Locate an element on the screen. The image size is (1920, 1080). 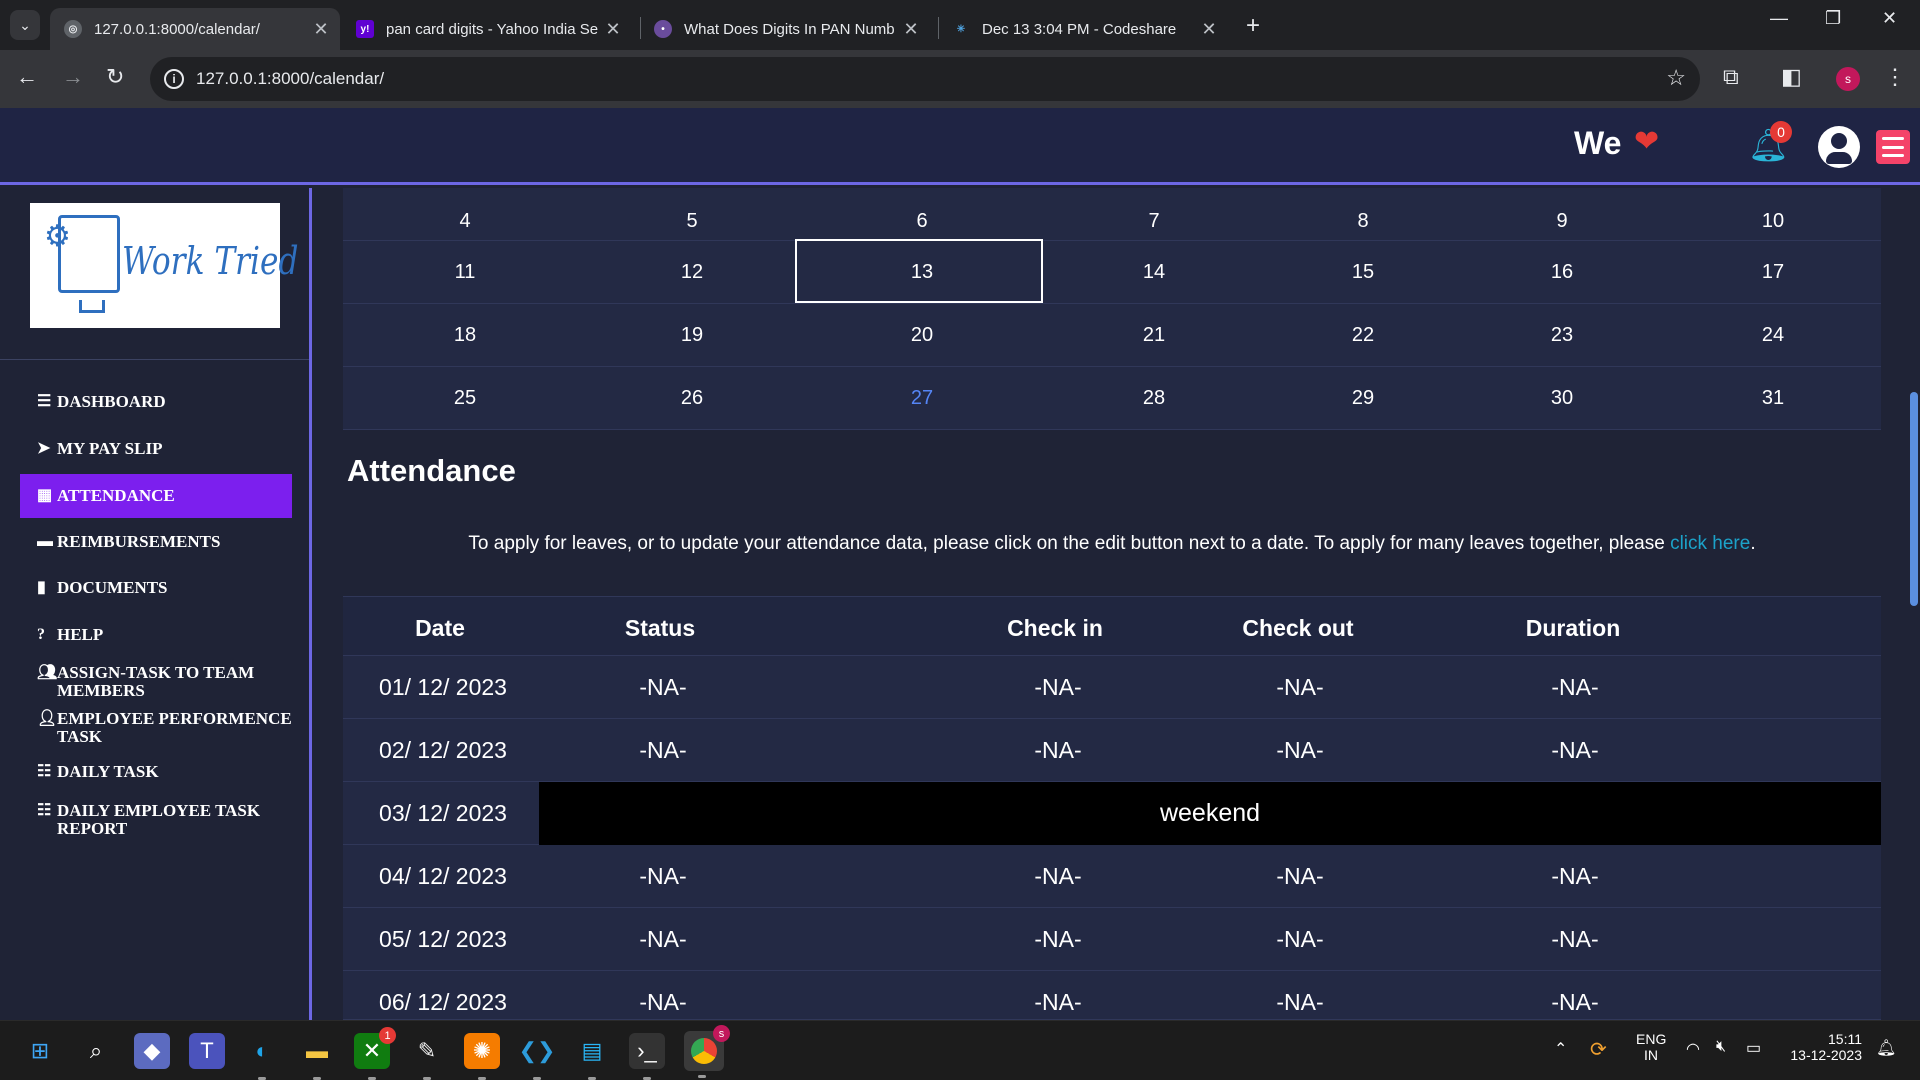
sidebar-item-daily-task: ☷ DAILY TASK is located at coordinates (156, 772).